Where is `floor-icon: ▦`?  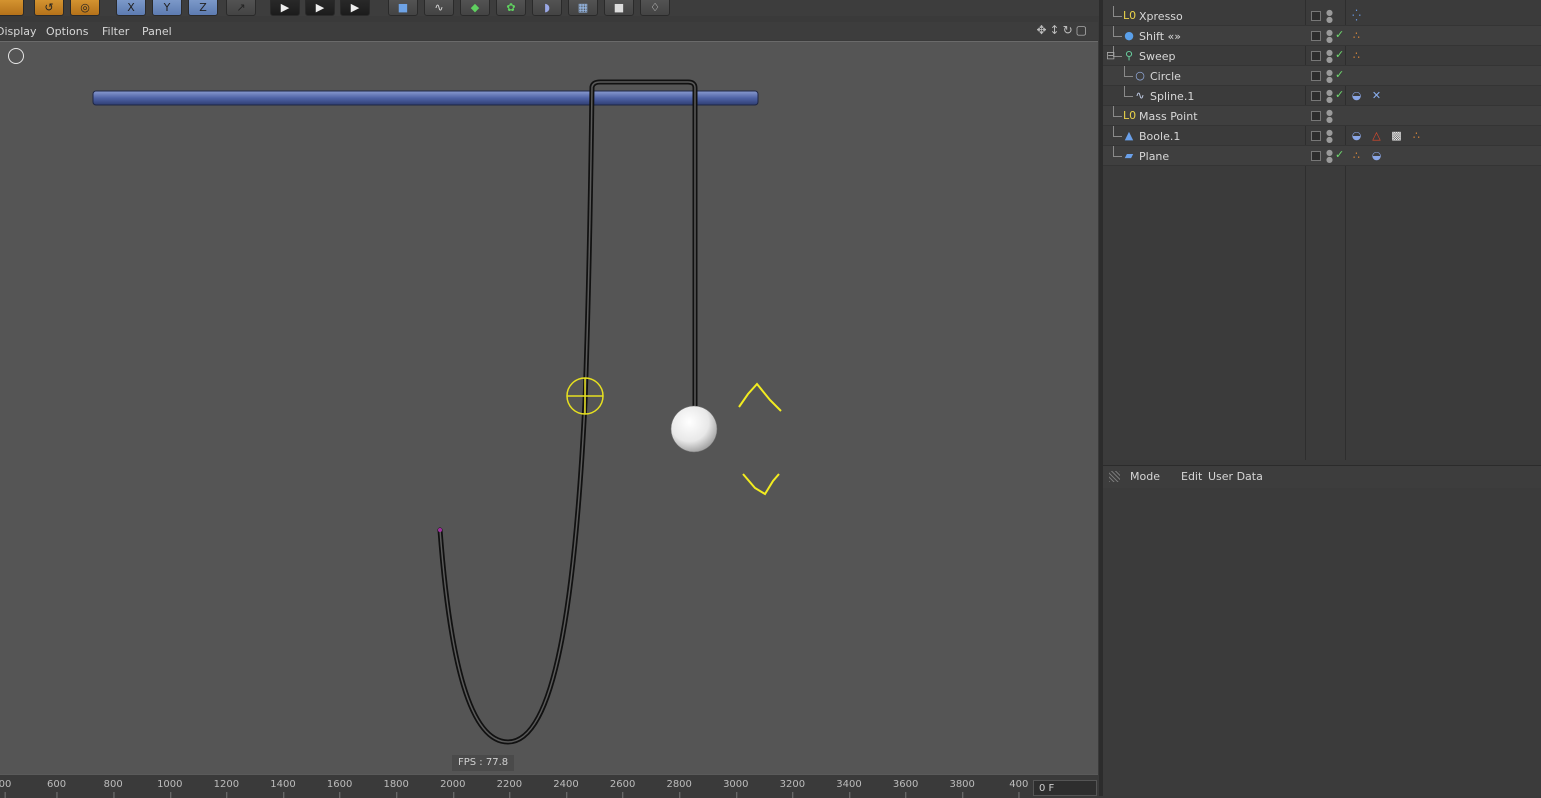
floor-icon: ▦ is located at coordinates (583, 8).